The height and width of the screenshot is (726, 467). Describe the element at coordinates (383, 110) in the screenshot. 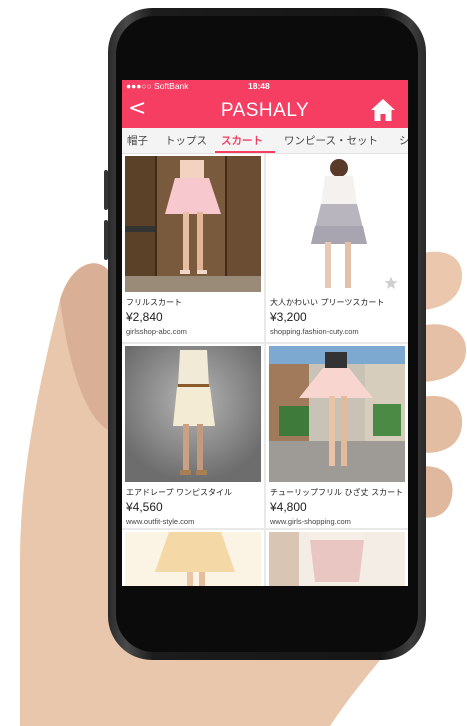

I see `home-icon` at that location.